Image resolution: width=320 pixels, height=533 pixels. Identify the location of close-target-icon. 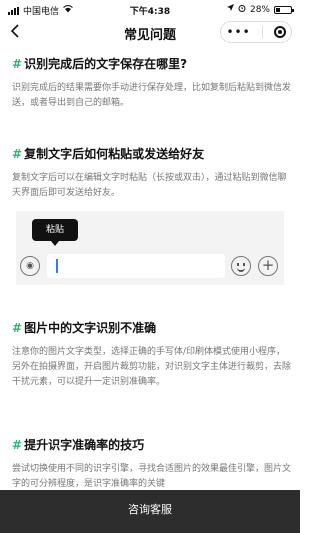
(279, 32).